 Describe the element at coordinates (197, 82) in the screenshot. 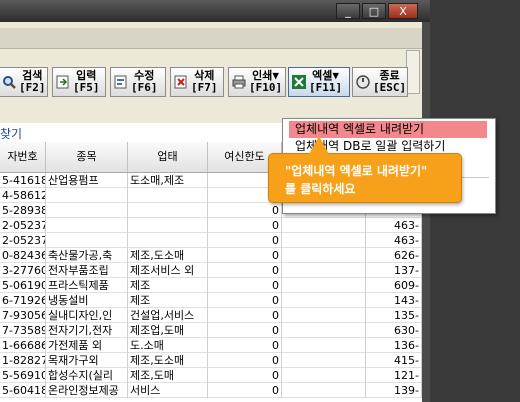

I see `delete-button: 삭제 [F7]` at that location.